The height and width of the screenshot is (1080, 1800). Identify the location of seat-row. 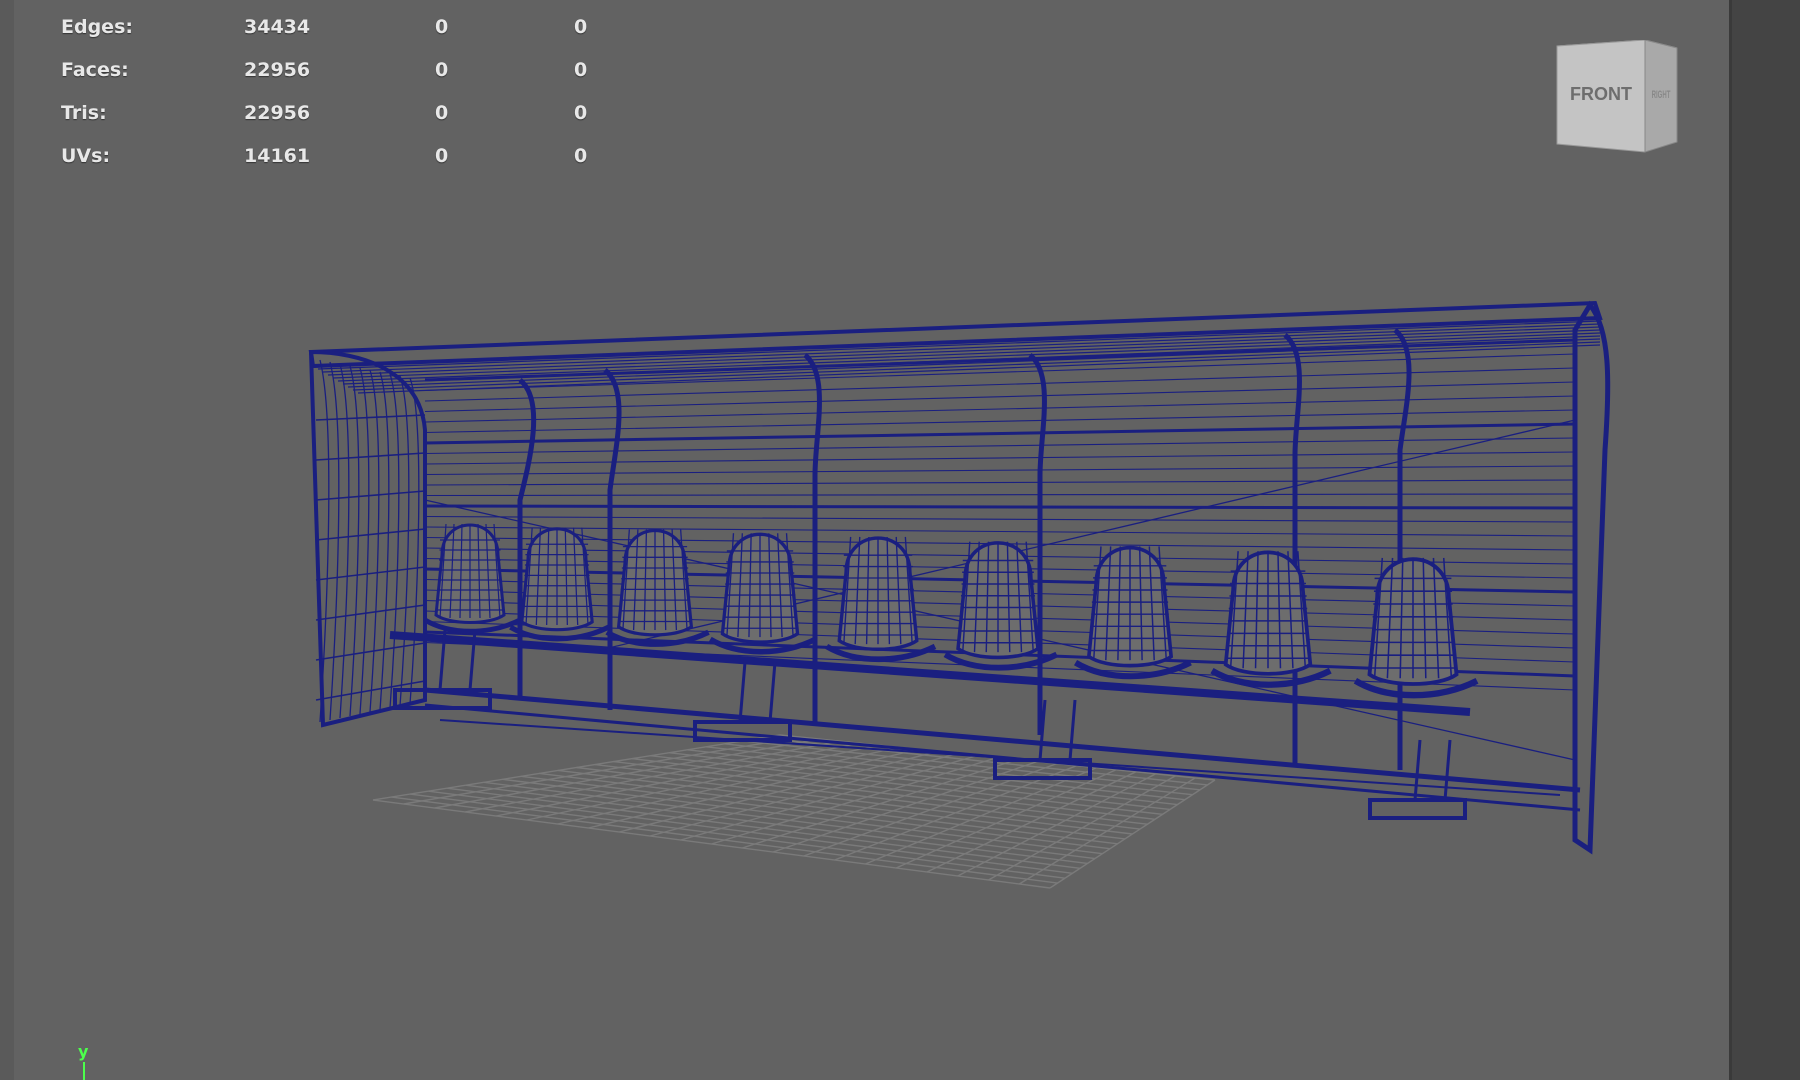
(951, 611).